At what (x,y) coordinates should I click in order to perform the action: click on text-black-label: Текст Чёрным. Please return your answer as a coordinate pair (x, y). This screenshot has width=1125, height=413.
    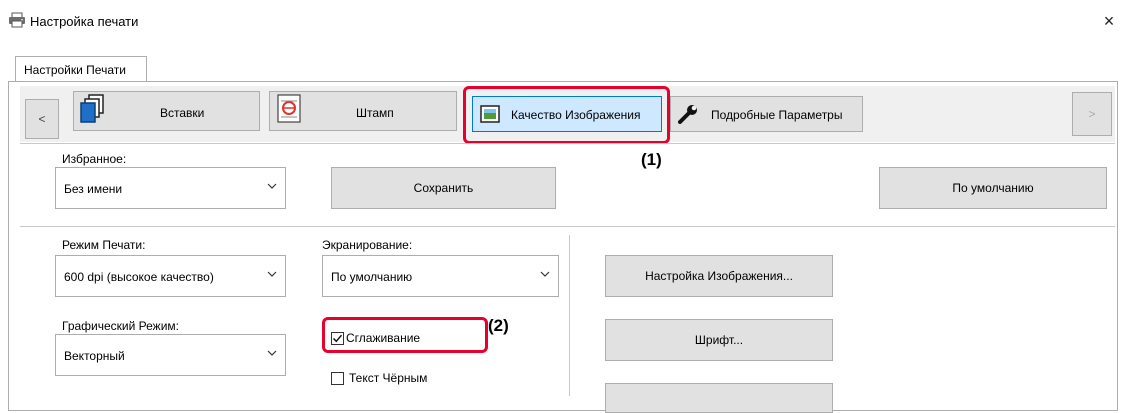
    Looking at the image, I should click on (388, 378).